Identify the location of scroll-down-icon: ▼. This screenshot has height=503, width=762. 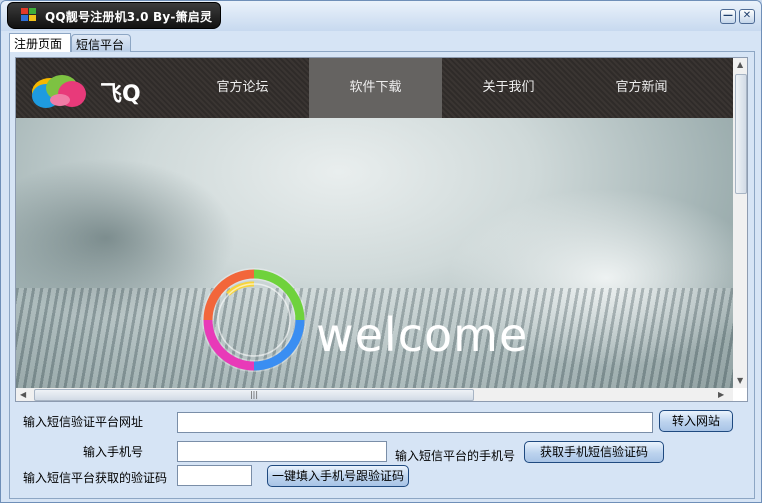
(740, 380).